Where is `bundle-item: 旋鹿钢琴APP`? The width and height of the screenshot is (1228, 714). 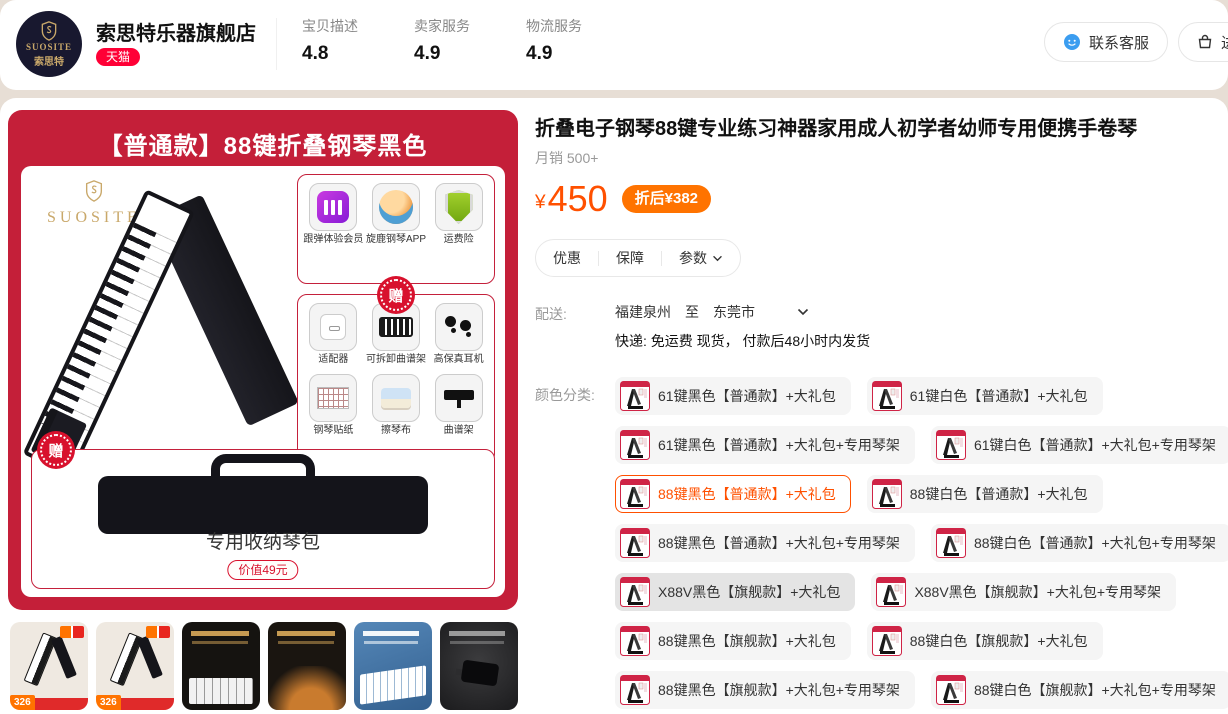 bundle-item: 旋鹿钢琴APP is located at coordinates (396, 215).